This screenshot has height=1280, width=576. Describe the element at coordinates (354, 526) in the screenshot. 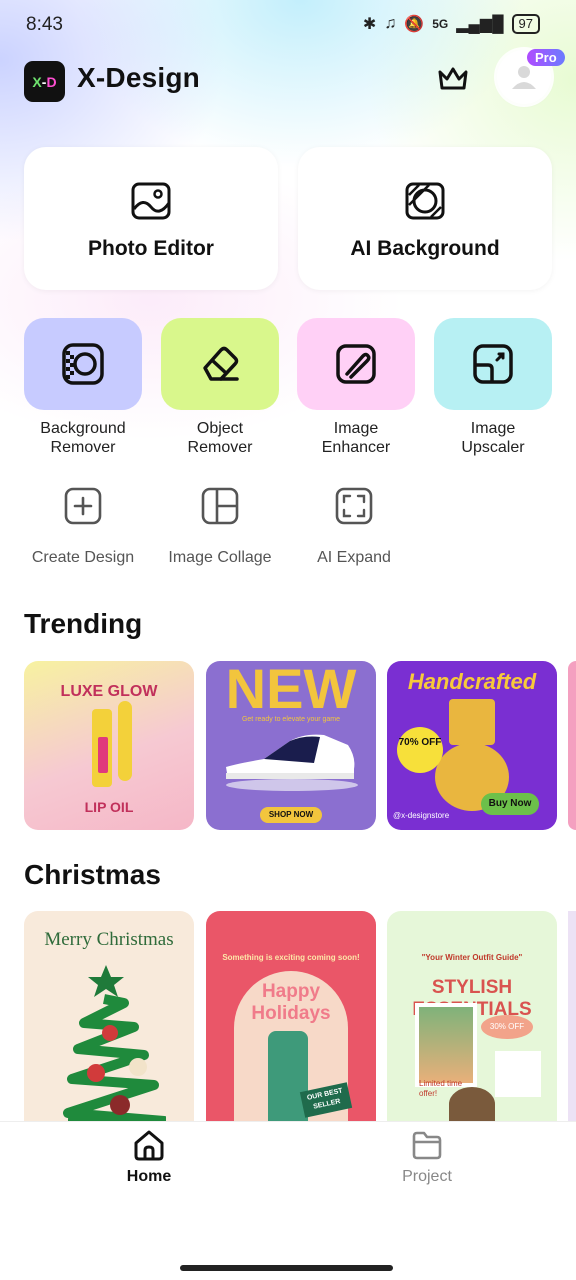

I see `ai-expand-tool: AI Expand` at that location.